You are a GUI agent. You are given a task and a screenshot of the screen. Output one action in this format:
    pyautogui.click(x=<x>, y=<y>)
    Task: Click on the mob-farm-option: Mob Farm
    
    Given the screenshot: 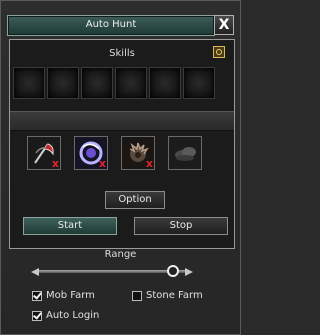 What is the action you would take?
    pyautogui.click(x=63, y=295)
    